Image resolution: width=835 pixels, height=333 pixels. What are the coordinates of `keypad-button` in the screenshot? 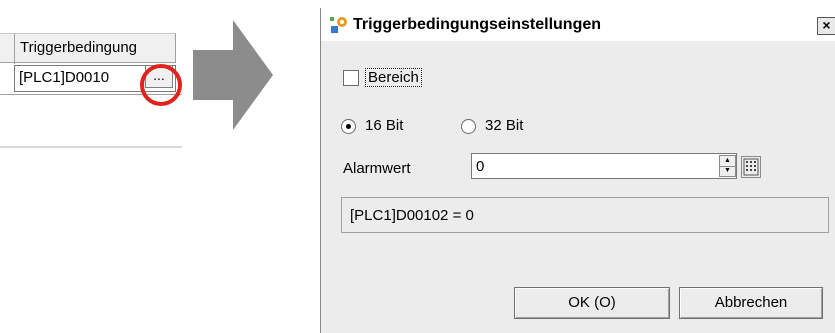 It's located at (751, 167).